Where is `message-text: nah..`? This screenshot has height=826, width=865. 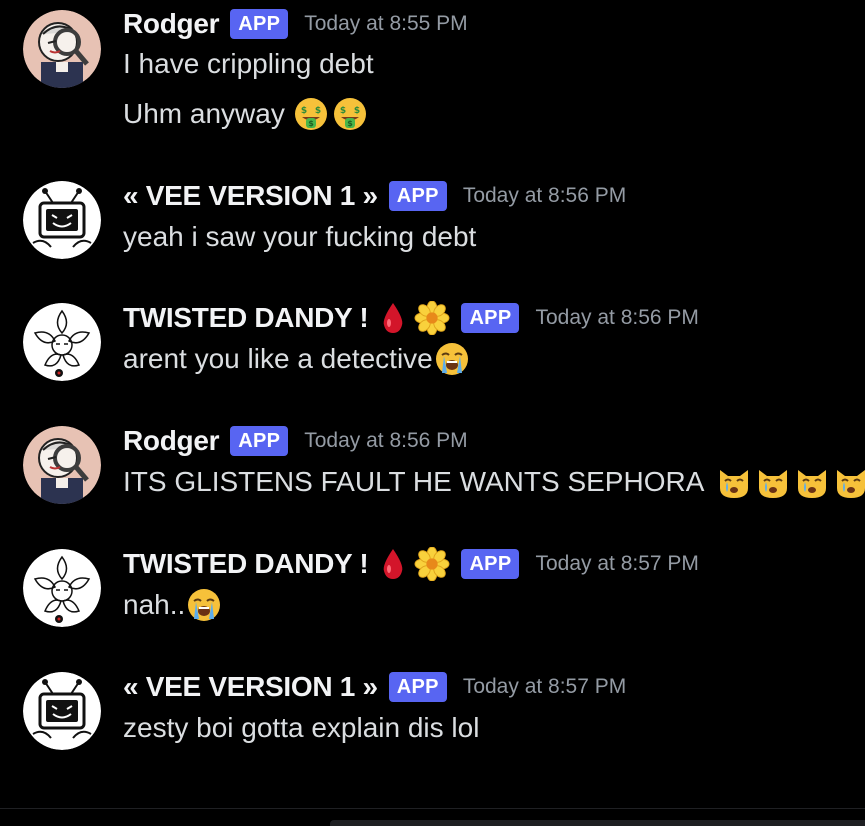 message-text: nah.. is located at coordinates (172, 605).